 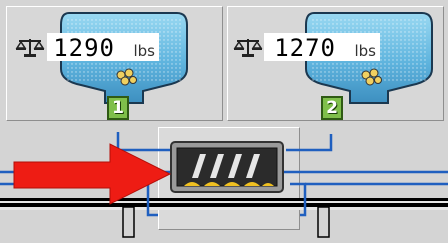 What do you see at coordinates (118, 108) in the screenshot?
I see `hopper-badge-1: 1` at bounding box center [118, 108].